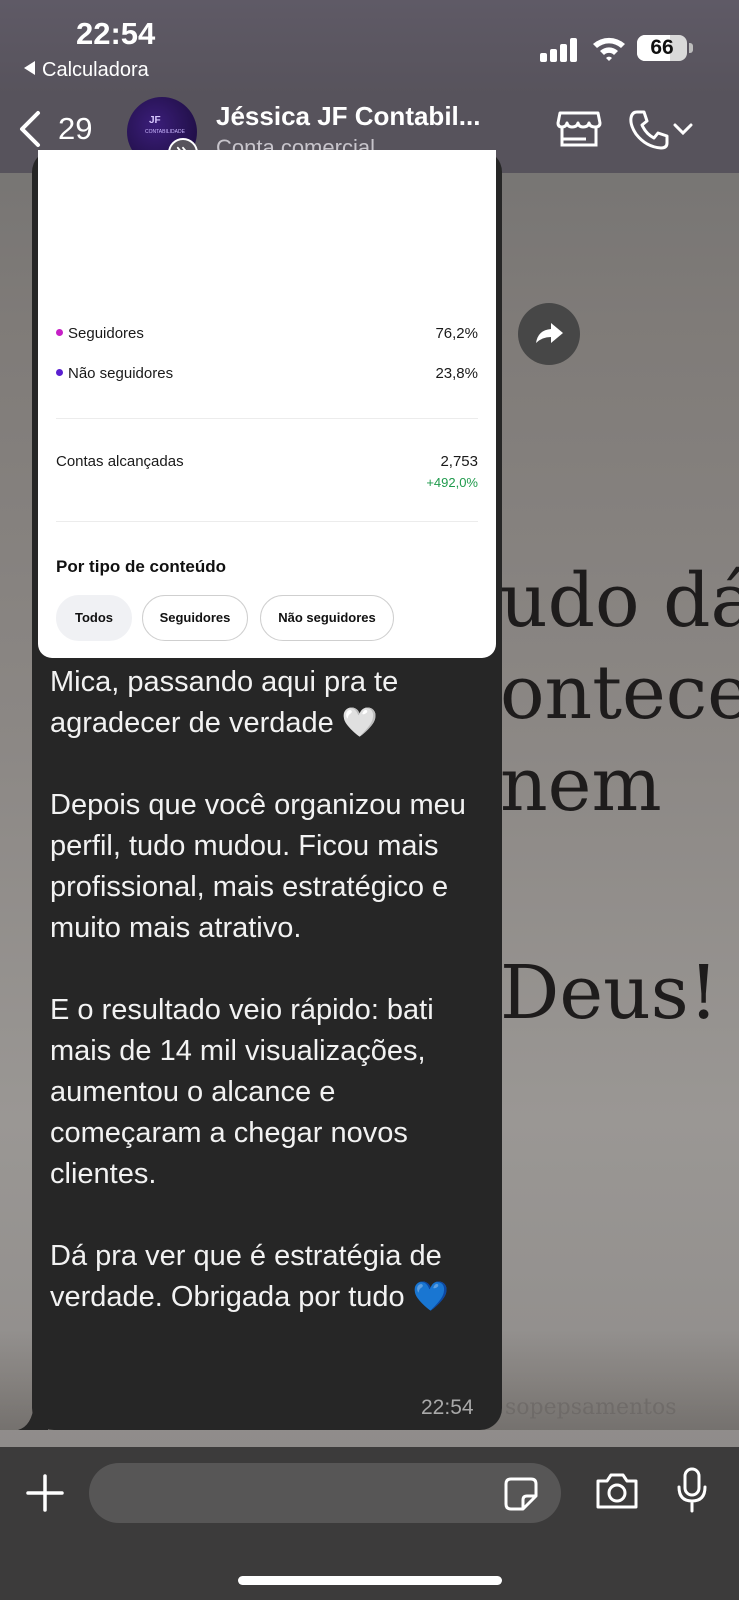 Image resolution: width=739 pixels, height=1600 pixels. I want to click on phone-icon, so click(649, 130).